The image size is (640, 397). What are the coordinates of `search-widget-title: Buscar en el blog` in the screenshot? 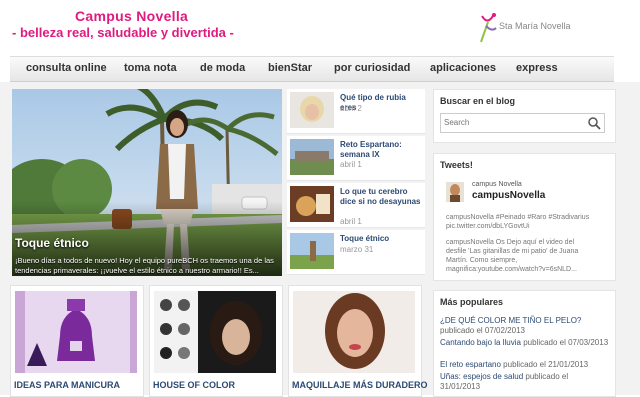 It's located at (478, 101).